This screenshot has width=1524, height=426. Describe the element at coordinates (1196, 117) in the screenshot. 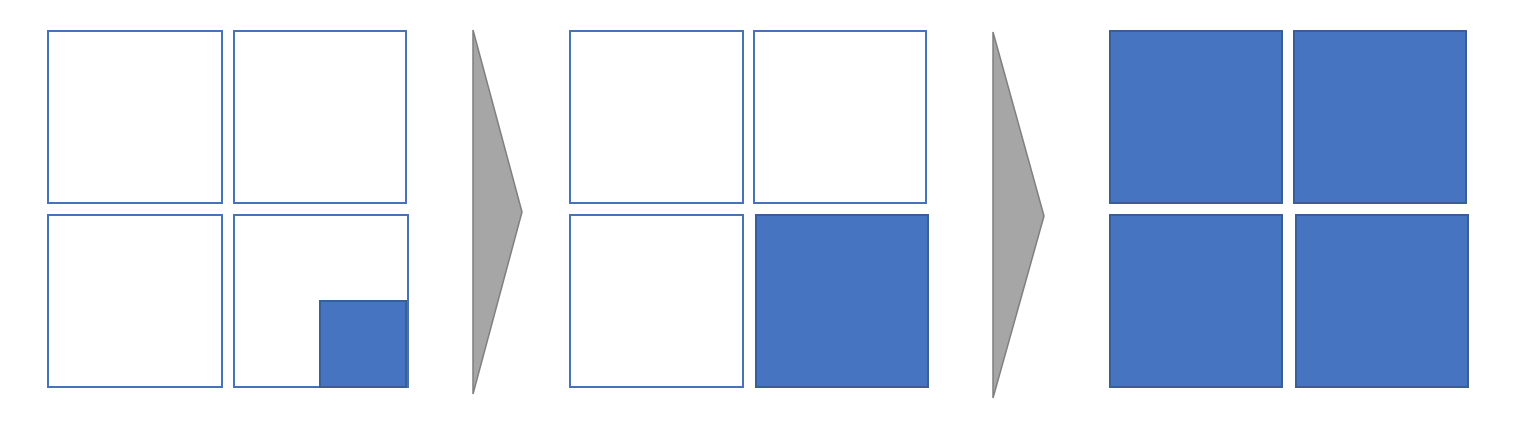

I see `stage-3-cell-top-left` at that location.